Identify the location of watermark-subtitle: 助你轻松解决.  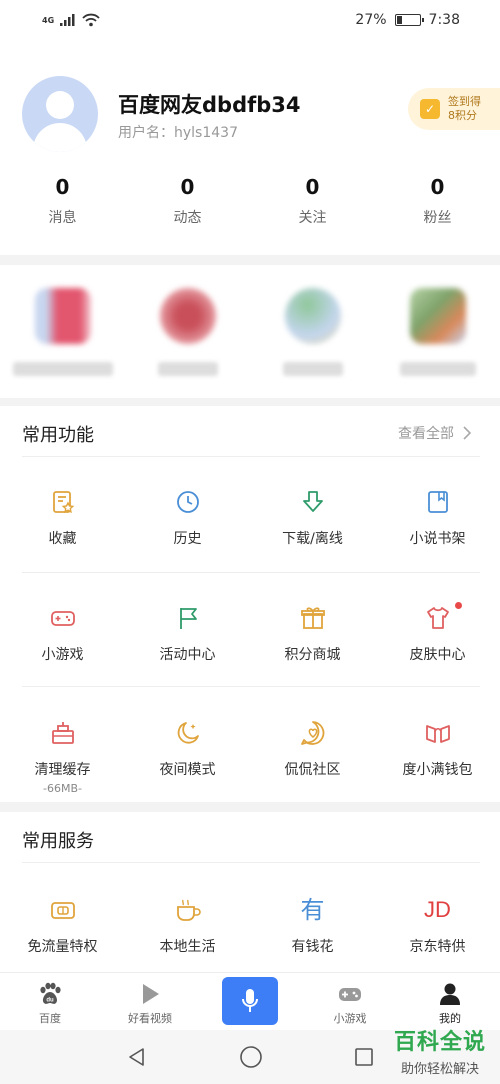
(439, 1069).